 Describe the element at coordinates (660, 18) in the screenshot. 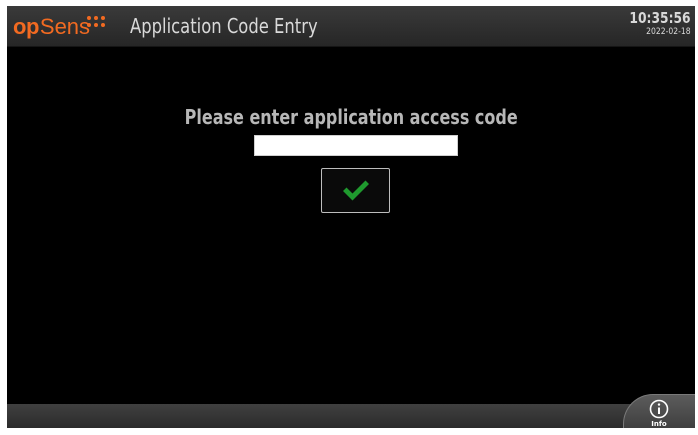

I see `clock-time: 10:35:56` at that location.